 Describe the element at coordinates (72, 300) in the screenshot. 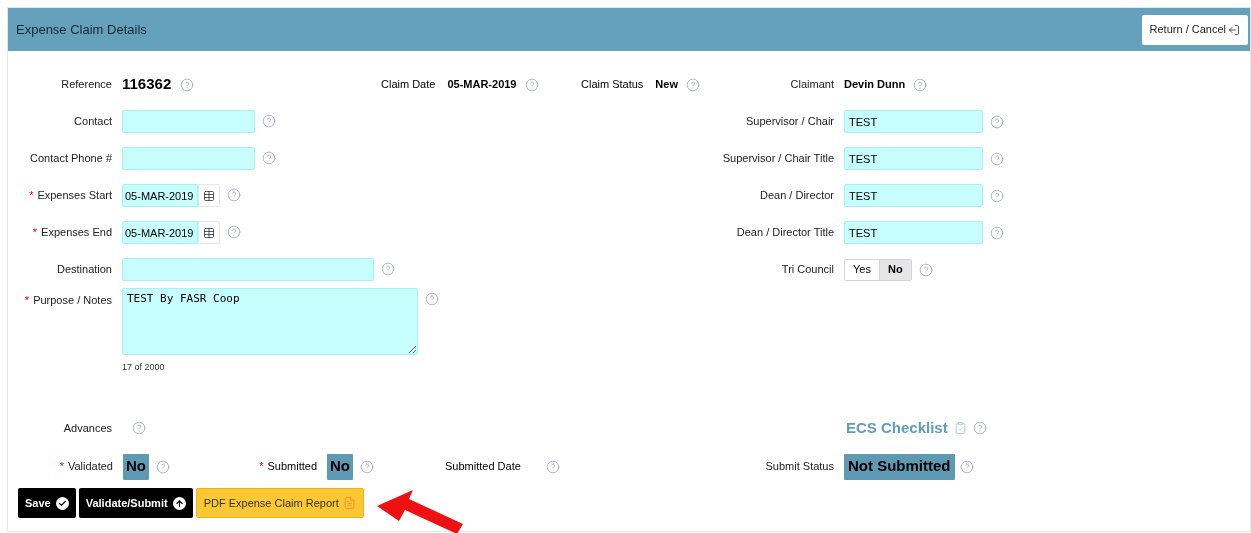

I see `field-label: Purpose / Notes` at that location.